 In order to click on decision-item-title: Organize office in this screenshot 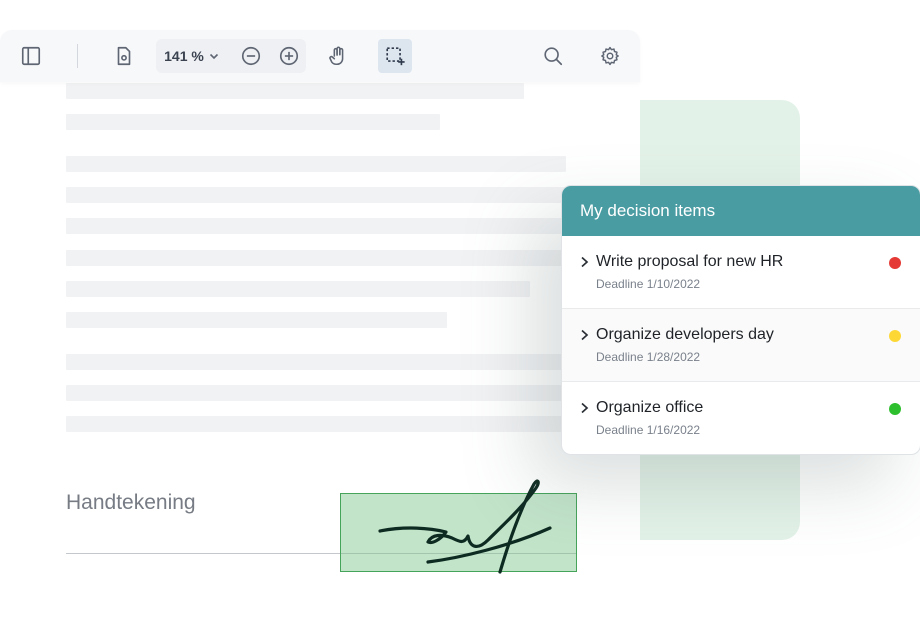, I will do `click(650, 407)`.